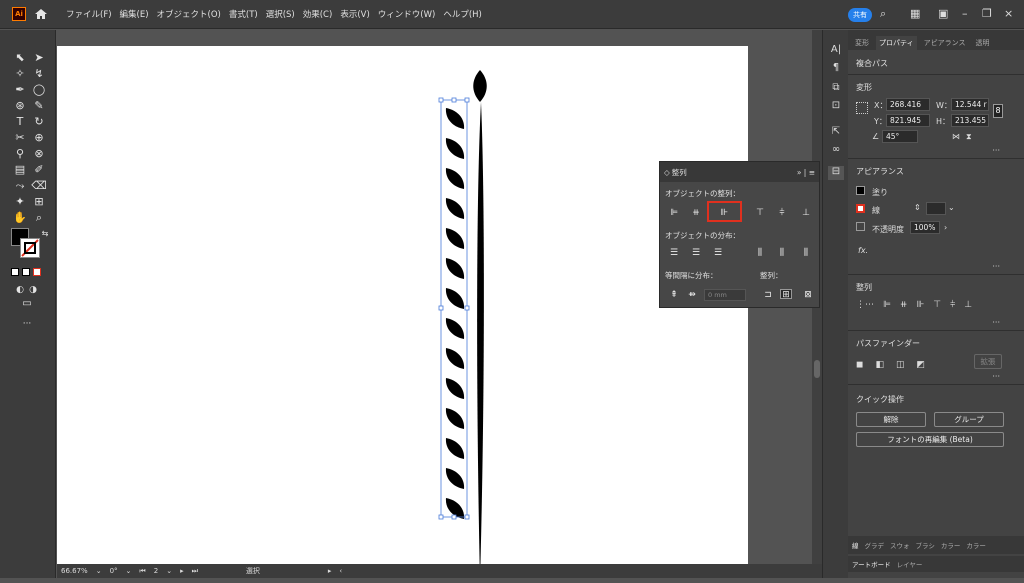  I want to click on width-tool-icon: ⤳, so click(20, 186).